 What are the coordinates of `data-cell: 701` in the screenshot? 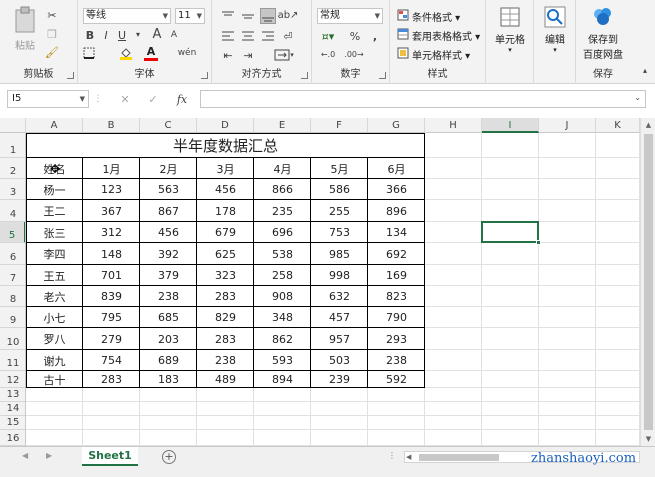 It's located at (111, 275).